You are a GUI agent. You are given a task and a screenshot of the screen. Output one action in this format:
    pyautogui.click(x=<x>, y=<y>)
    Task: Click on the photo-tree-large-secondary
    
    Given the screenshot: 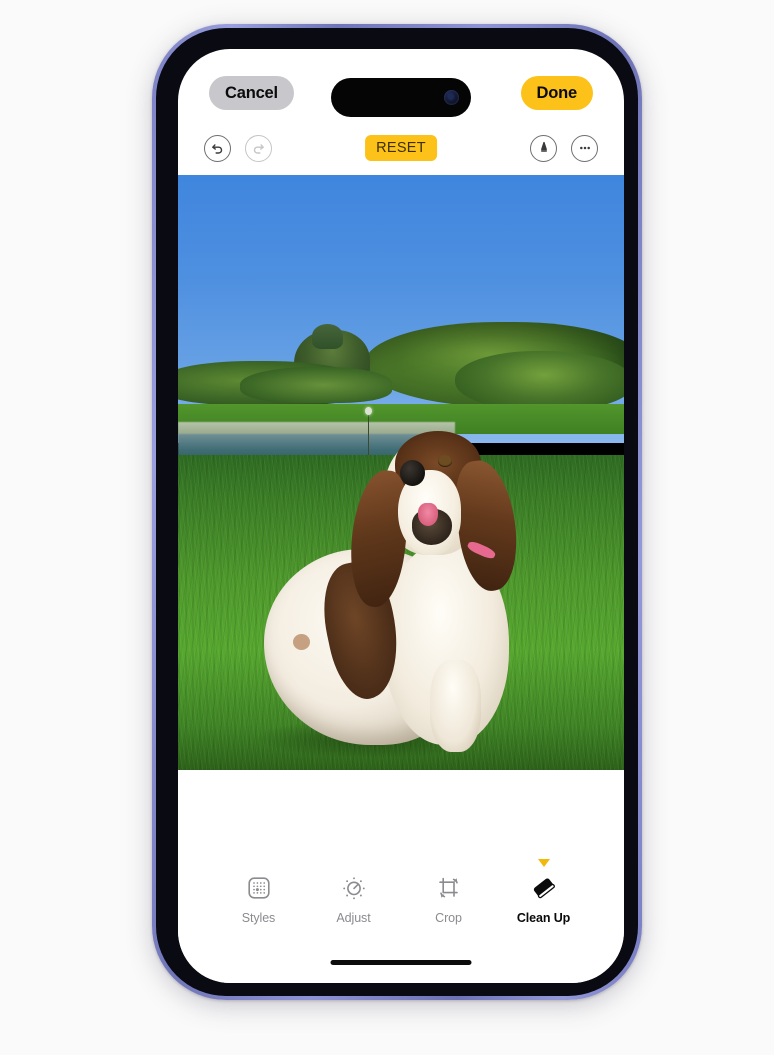 What is the action you would take?
    pyautogui.click(x=539, y=381)
    